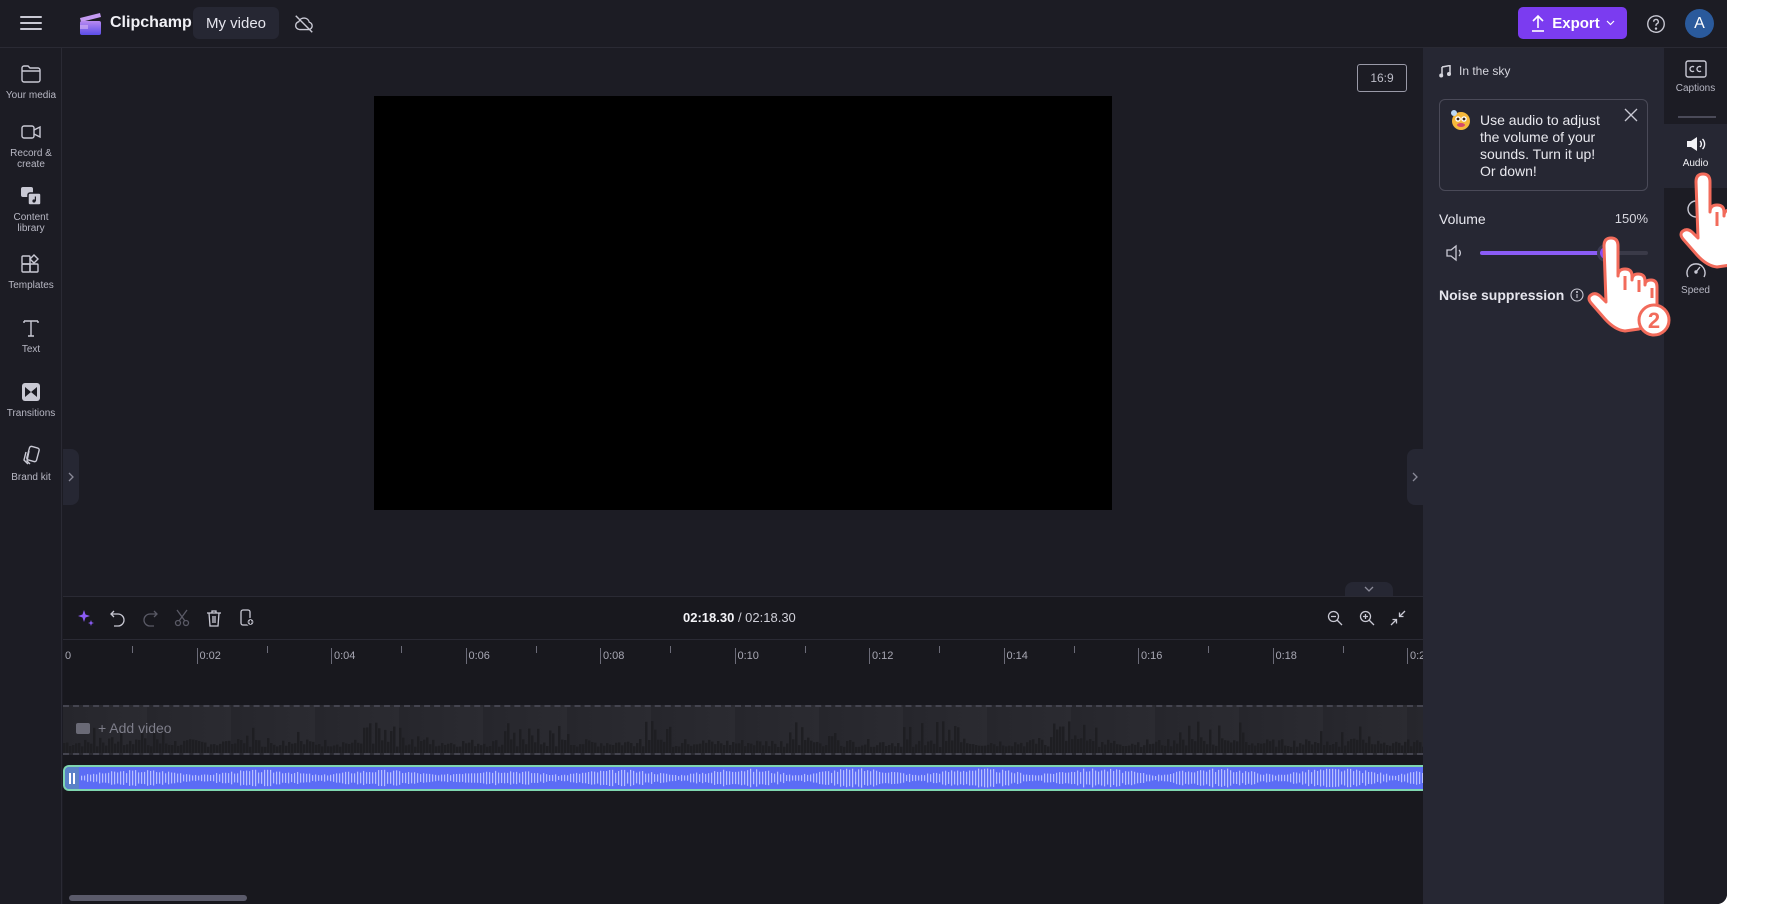 The width and height of the screenshot is (1770, 904). What do you see at coordinates (1538, 23) in the screenshot?
I see `upload-icon` at bounding box center [1538, 23].